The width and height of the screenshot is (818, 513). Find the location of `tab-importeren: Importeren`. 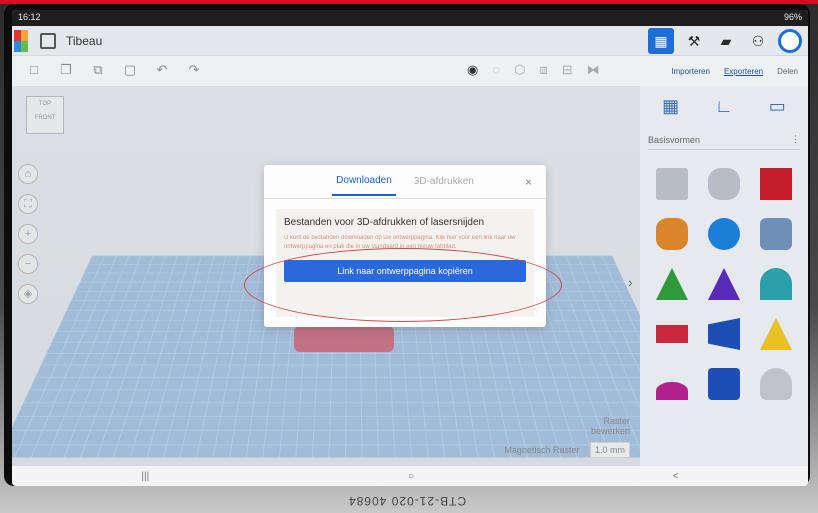

tab-importeren: Importeren is located at coordinates (690, 71).